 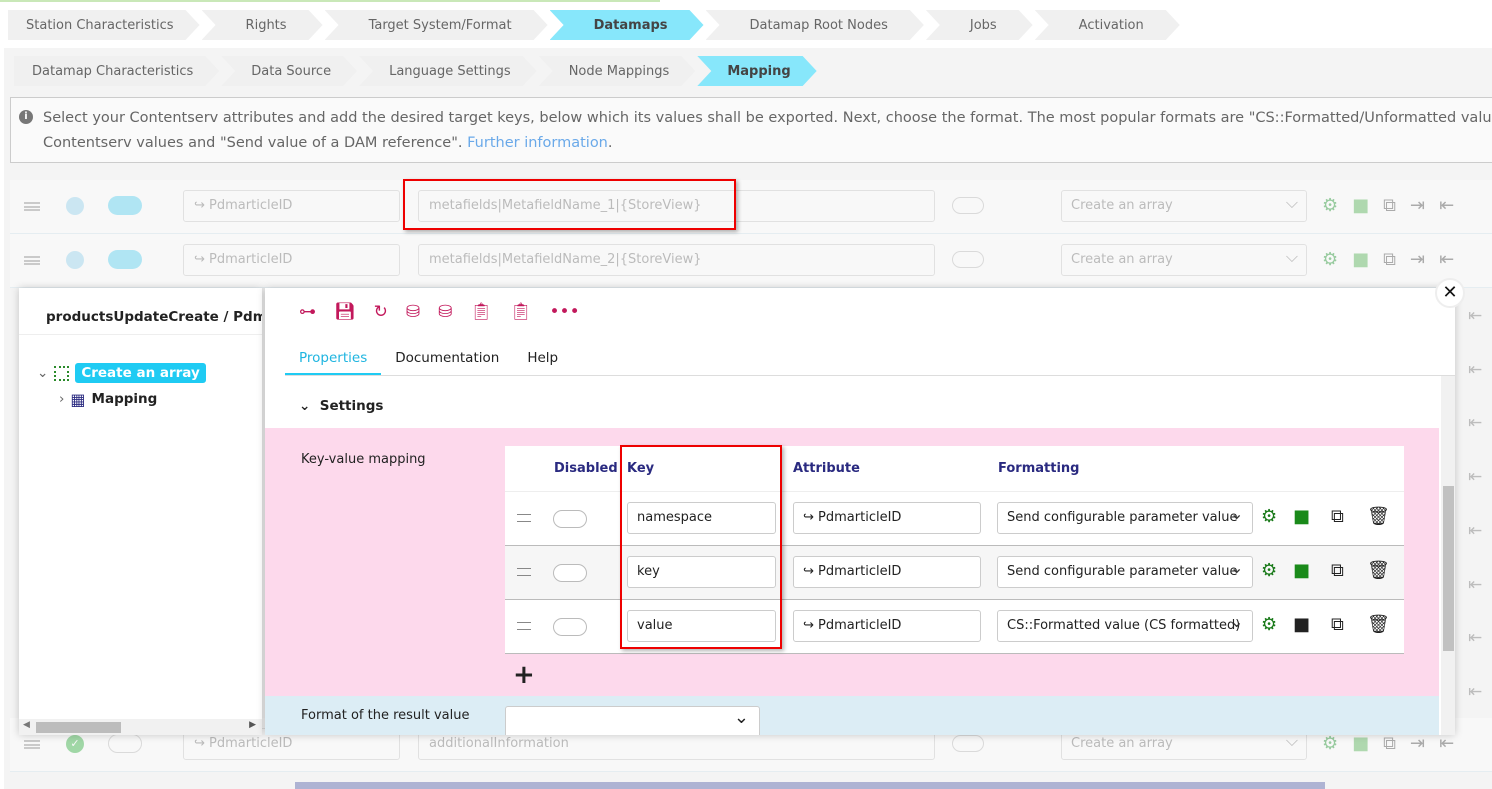 I want to click on settings-section-toggle: ⌄ Settings, so click(x=341, y=406).